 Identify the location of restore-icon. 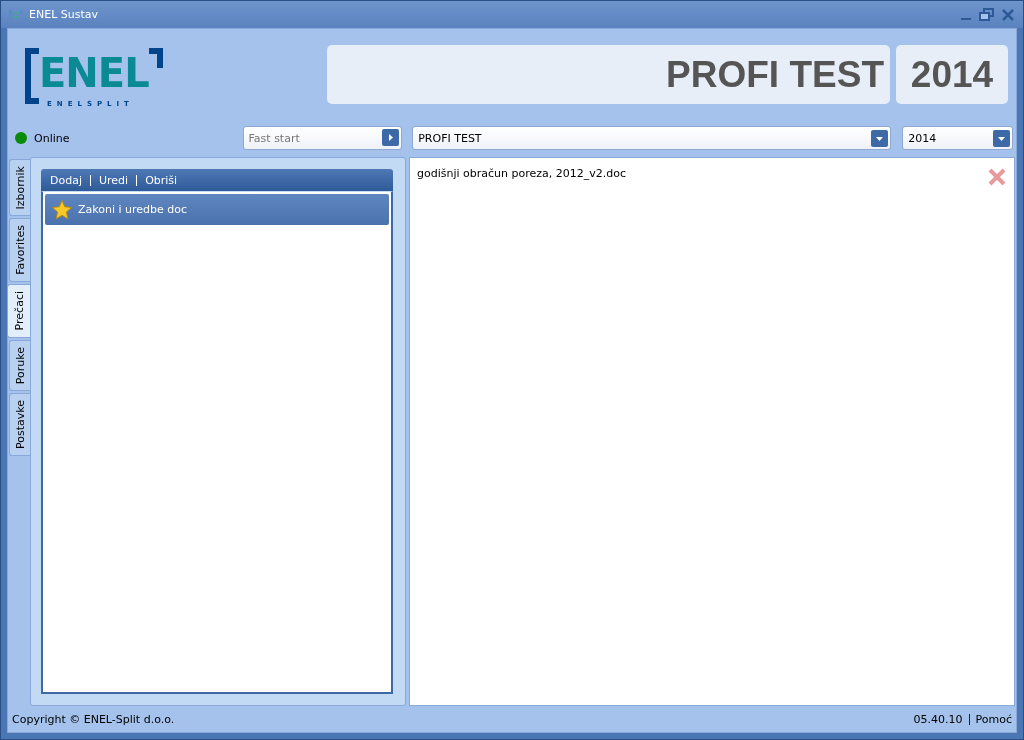
(987, 14).